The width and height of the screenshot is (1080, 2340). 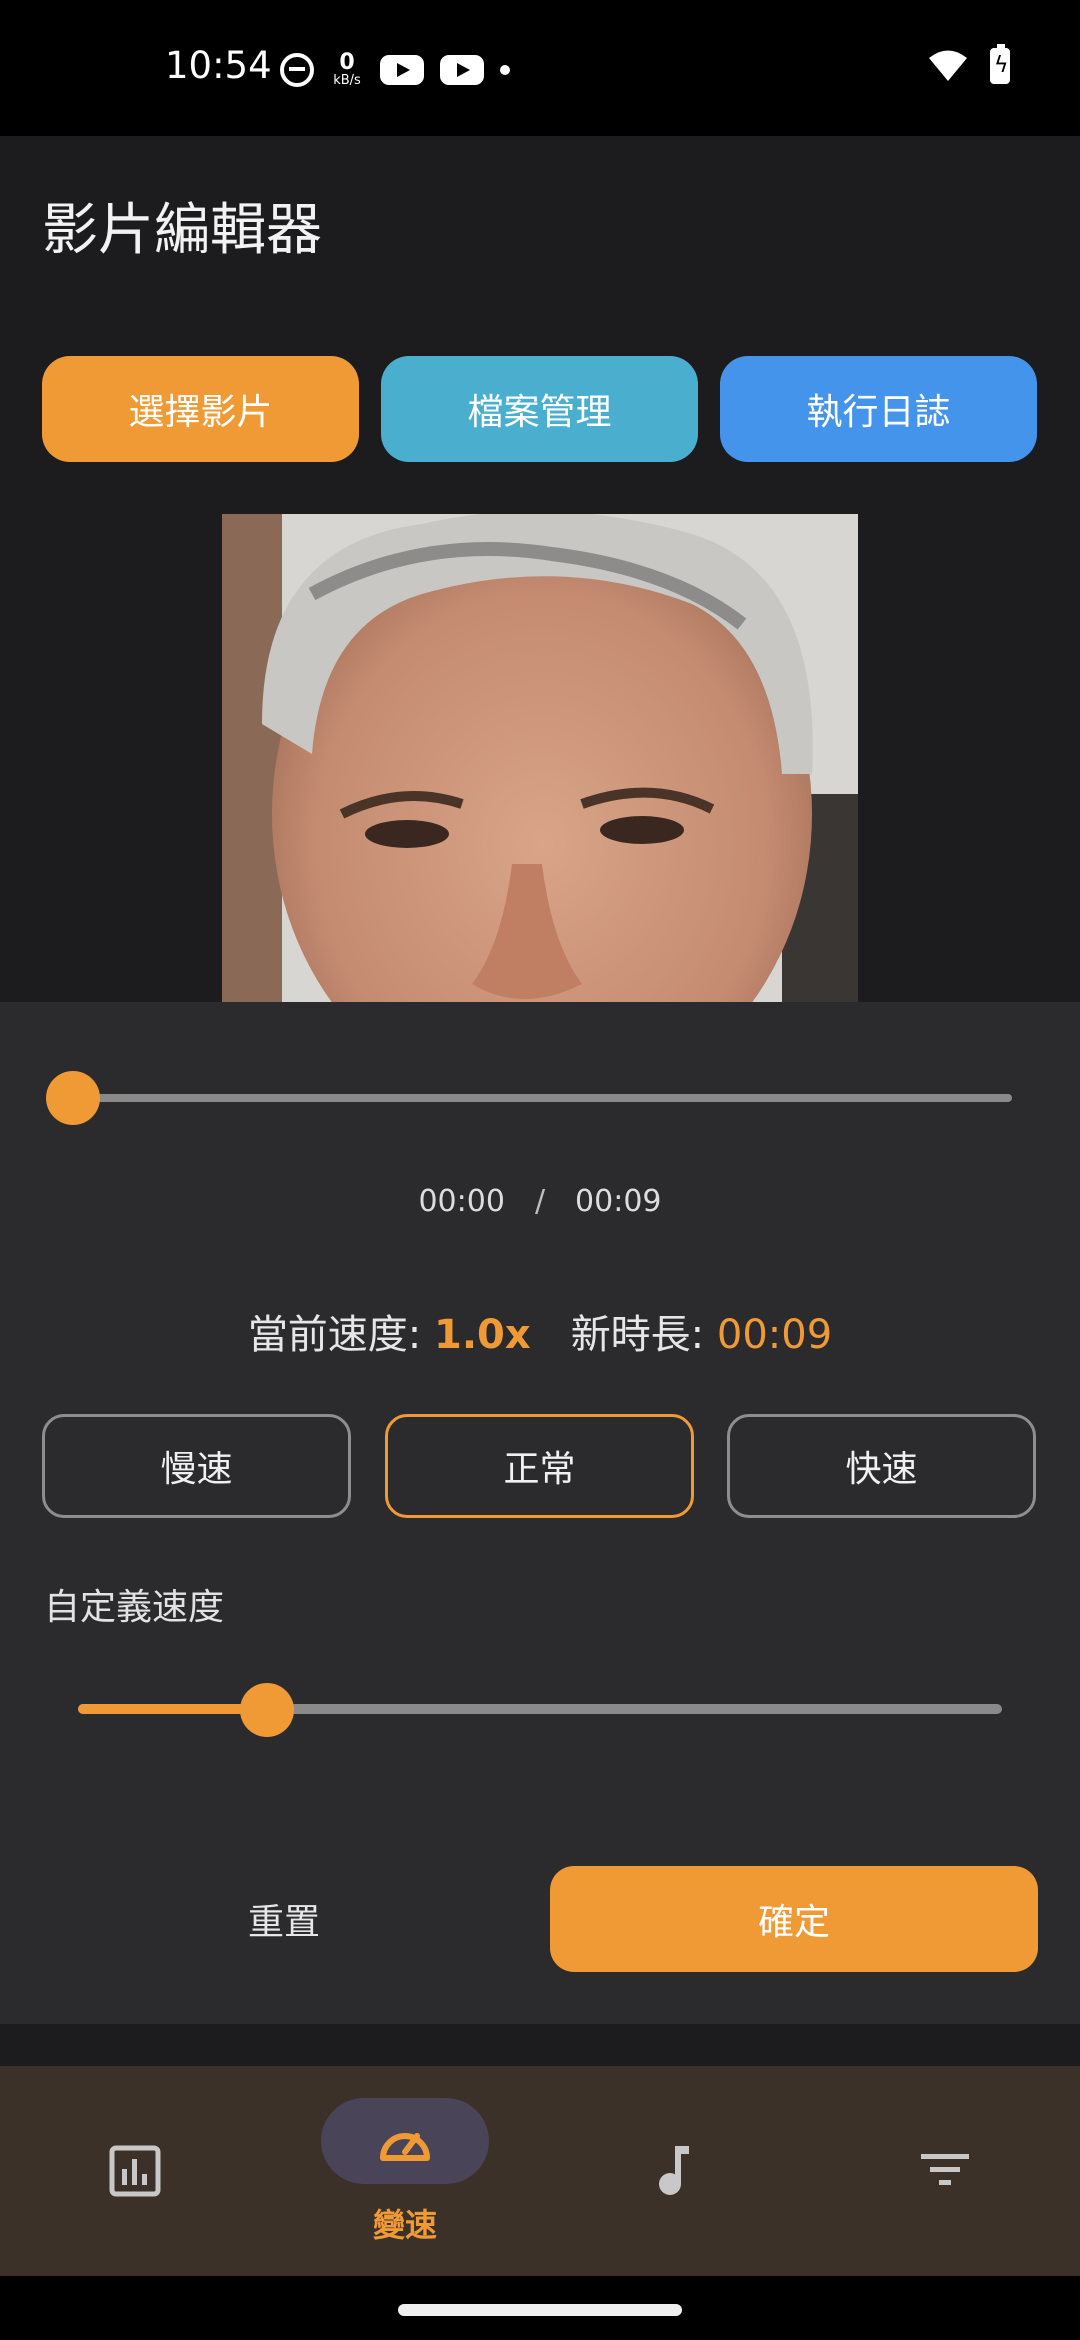 I want to click on custom-speed-slider-fill, so click(x=172, y=1709).